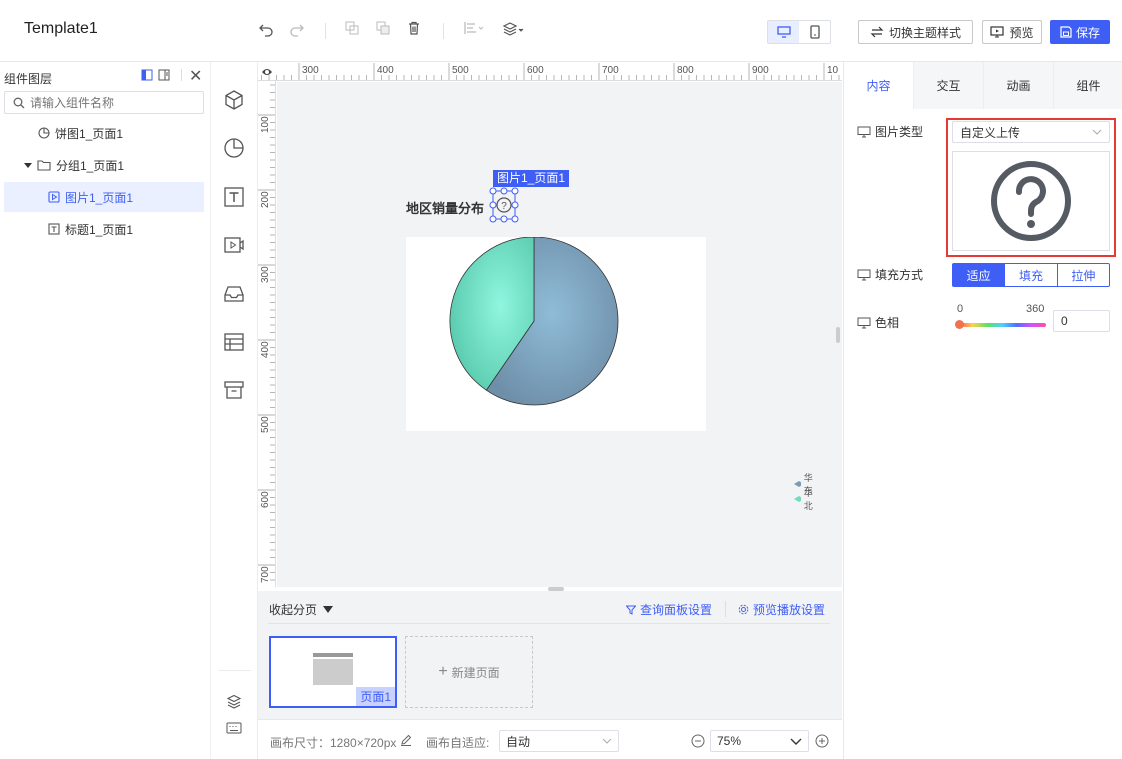  I want to click on query-panel-settings-label: 查询面板设置, so click(676, 610).